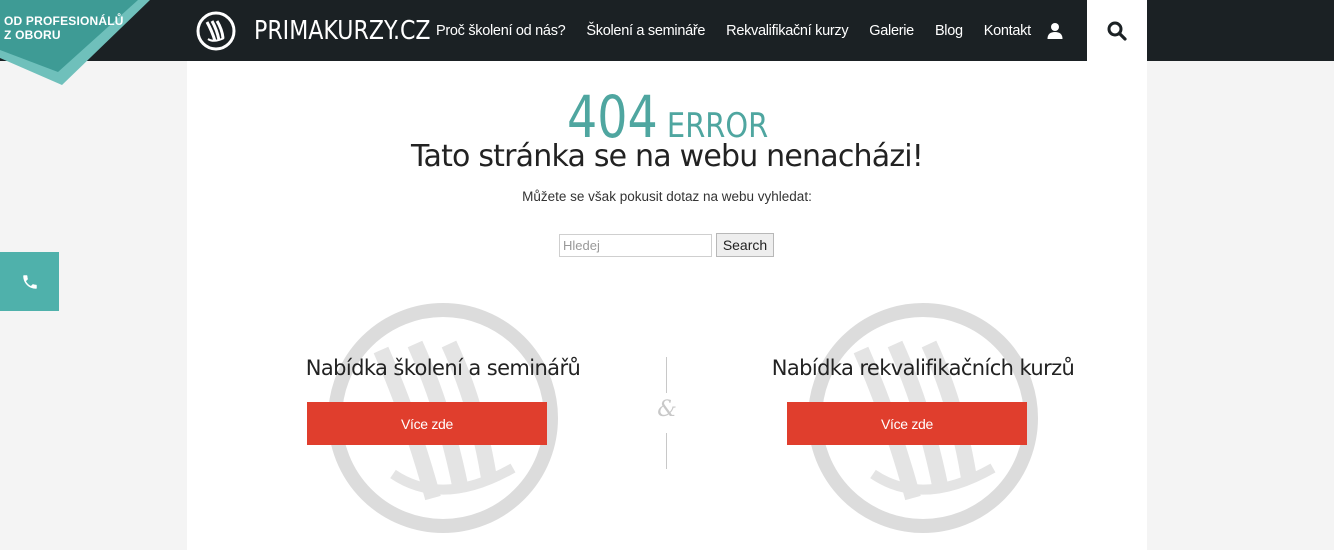 The image size is (1334, 550). What do you see at coordinates (501, 31) in the screenshot?
I see `menu-item-proc-skoleni: Proč školení od nás?` at bounding box center [501, 31].